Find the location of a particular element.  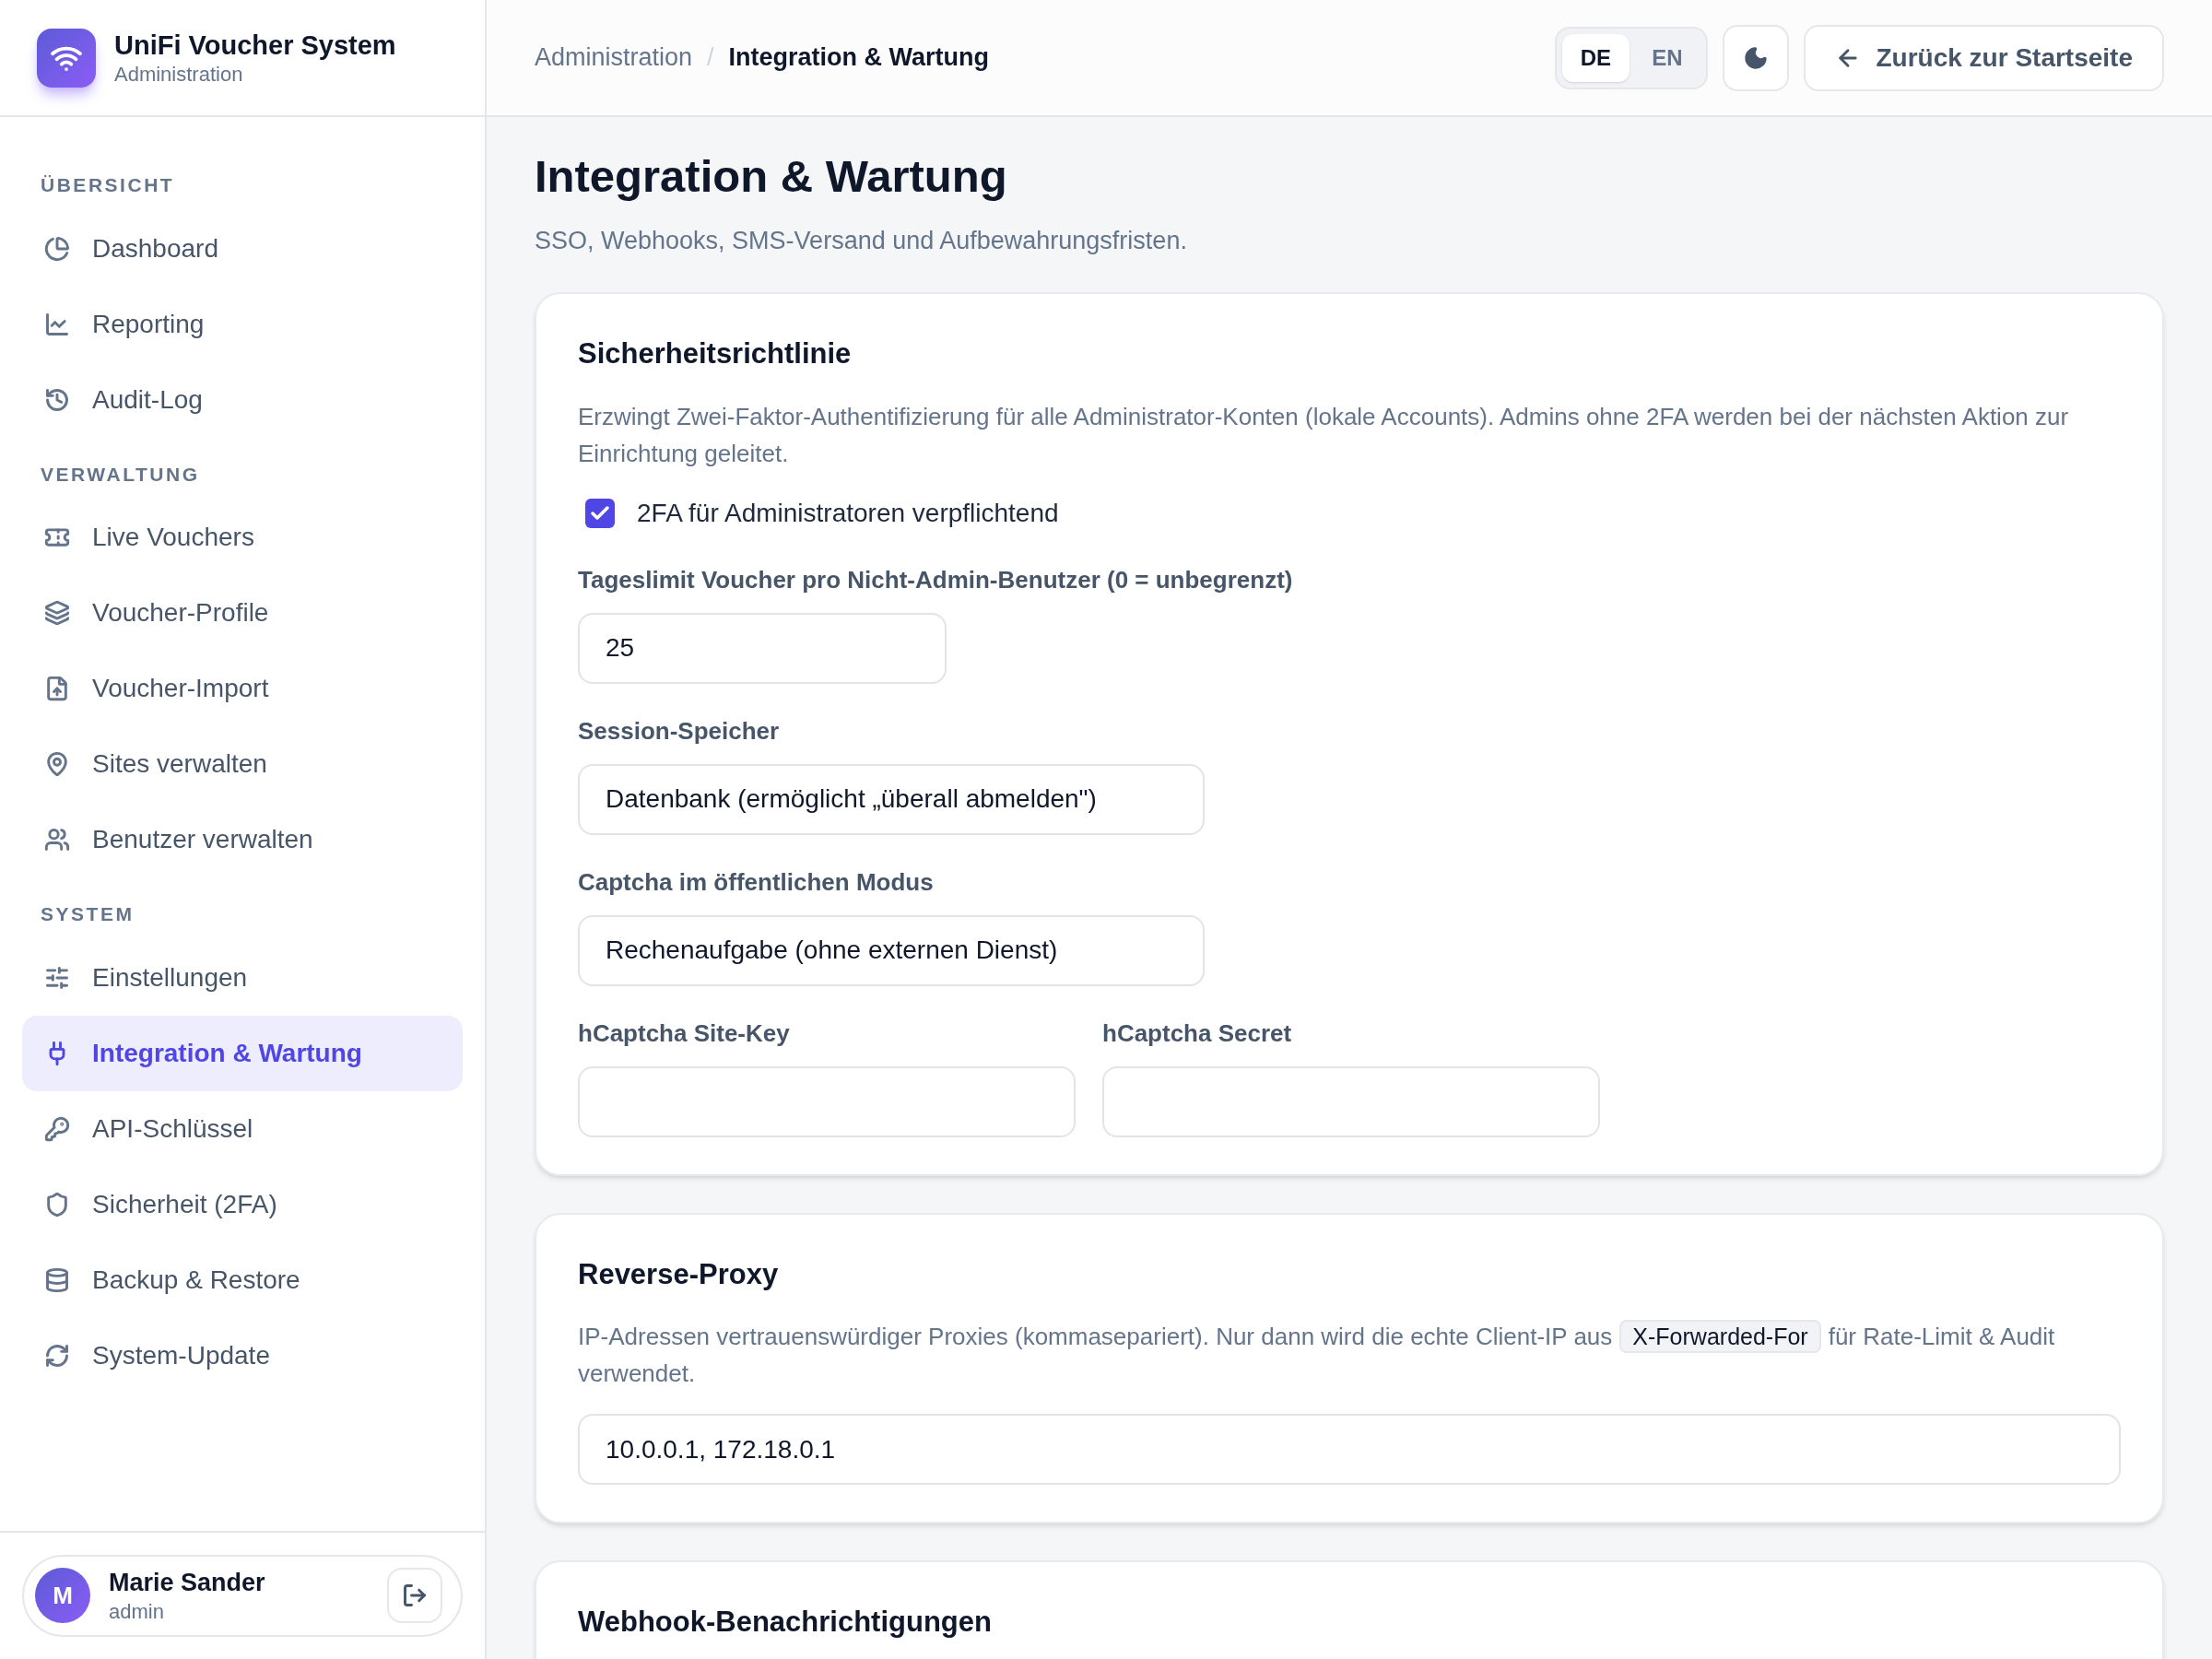

language-option: DE is located at coordinates (1595, 57).